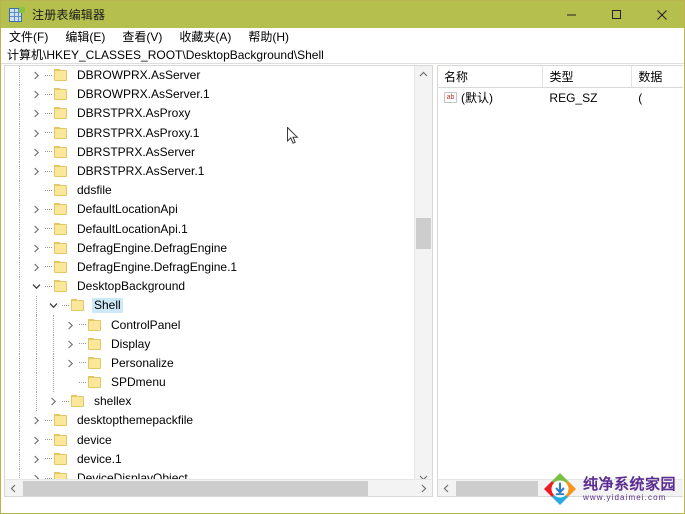 This screenshot has height=514, width=685. Describe the element at coordinates (209, 363) in the screenshot. I see `tree-item-personalize: Personalize` at that location.